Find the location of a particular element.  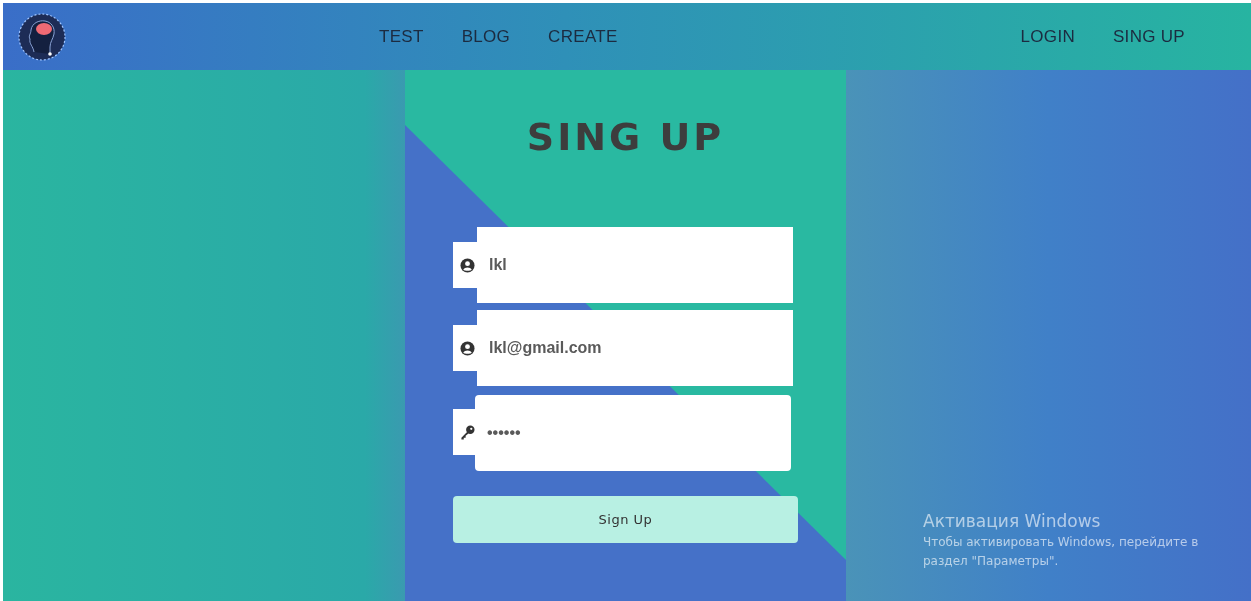

nav-link: BLOG is located at coordinates (486, 36).